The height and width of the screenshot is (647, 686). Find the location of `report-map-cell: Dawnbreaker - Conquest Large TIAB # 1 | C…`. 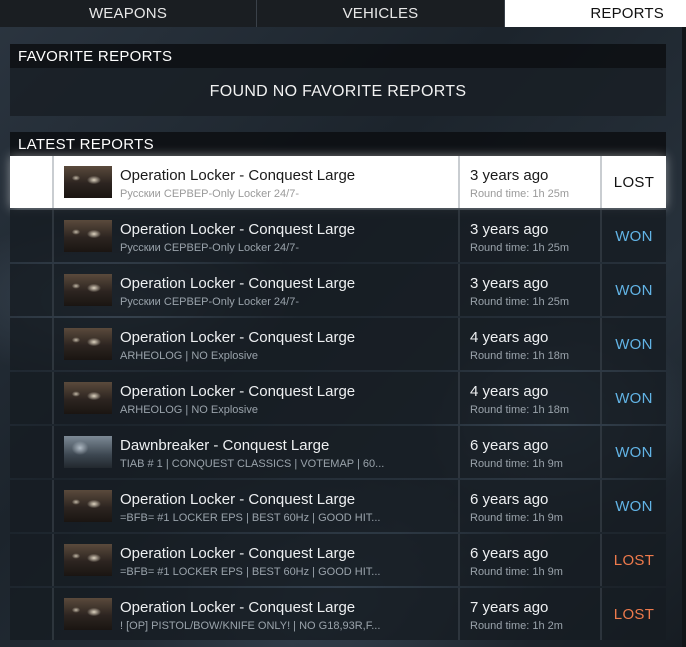

report-map-cell: Dawnbreaker - Conquest Large TIAB # 1 | C… is located at coordinates (257, 452).